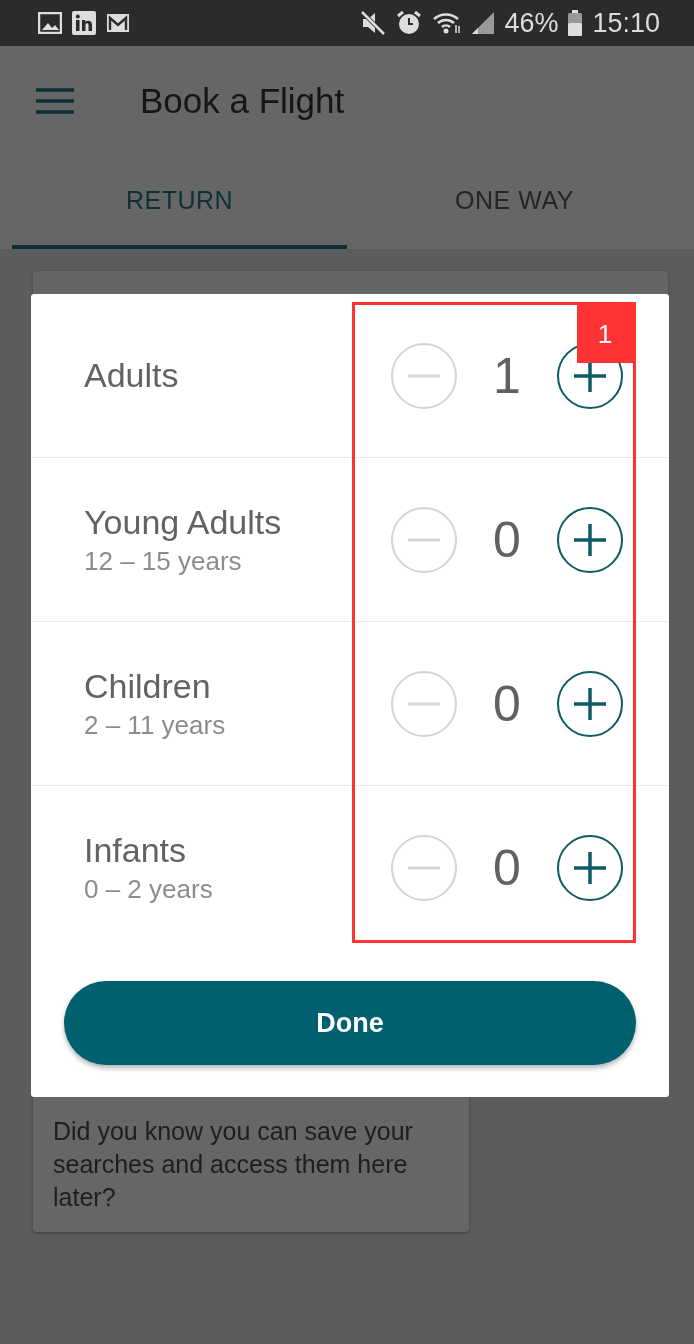 The image size is (694, 1344). Describe the element at coordinates (50, 23) in the screenshot. I see `image-icon` at that location.